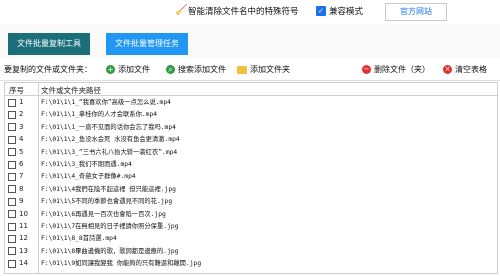  Describe the element at coordinates (109, 152) in the screenshot. I see `row-path: F:\01\1\3_“三书六礼八抬大轿一袭红衣”.mp4` at that location.